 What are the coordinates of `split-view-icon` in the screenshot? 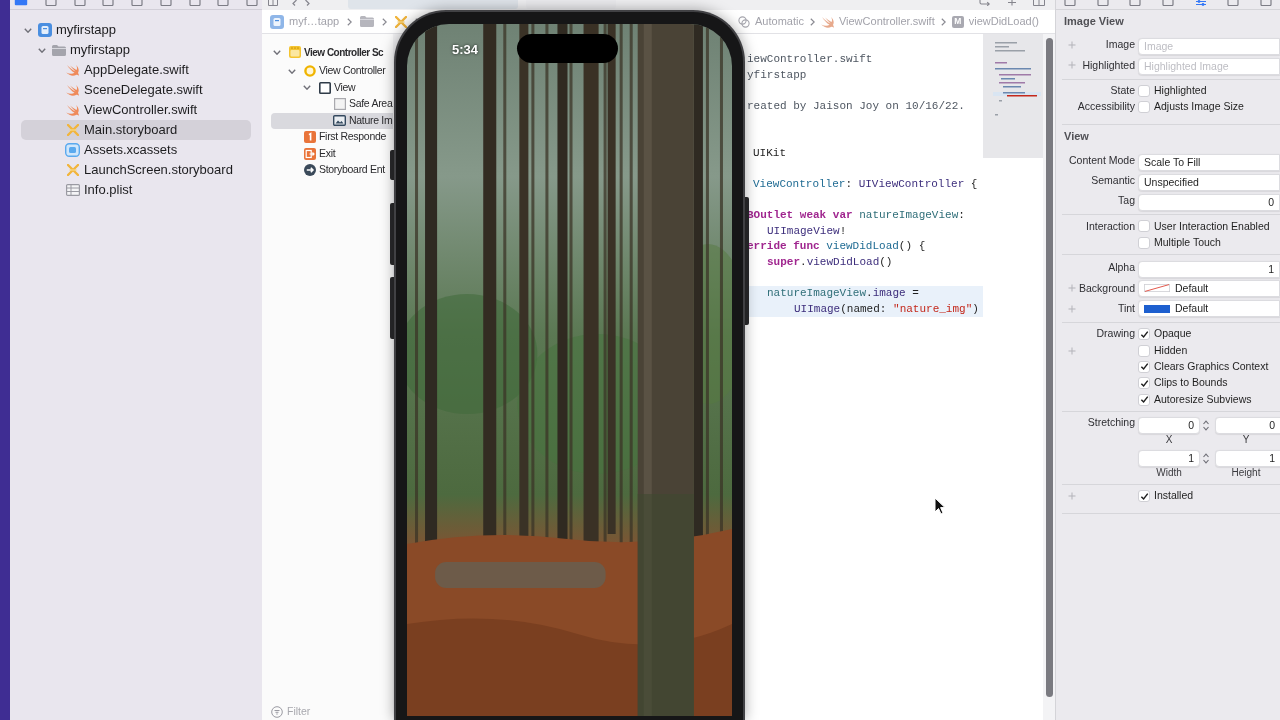 It's located at (1039, 3).